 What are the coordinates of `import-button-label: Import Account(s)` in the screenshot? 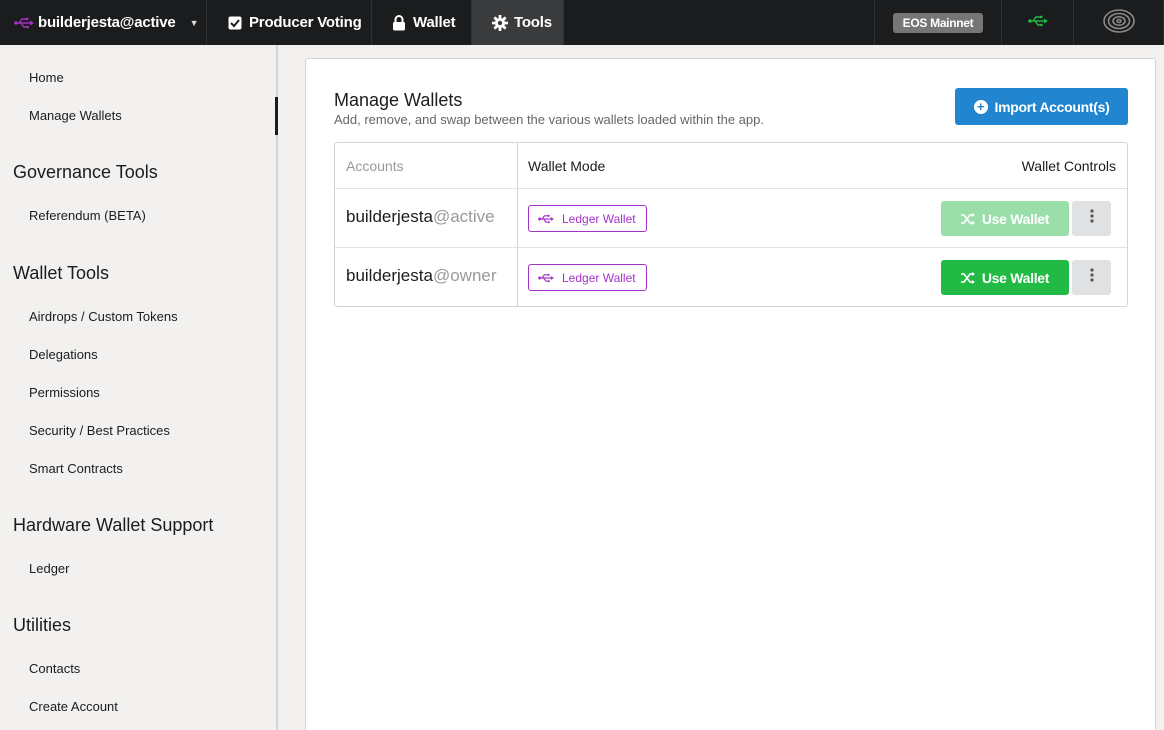 It's located at (1052, 106).